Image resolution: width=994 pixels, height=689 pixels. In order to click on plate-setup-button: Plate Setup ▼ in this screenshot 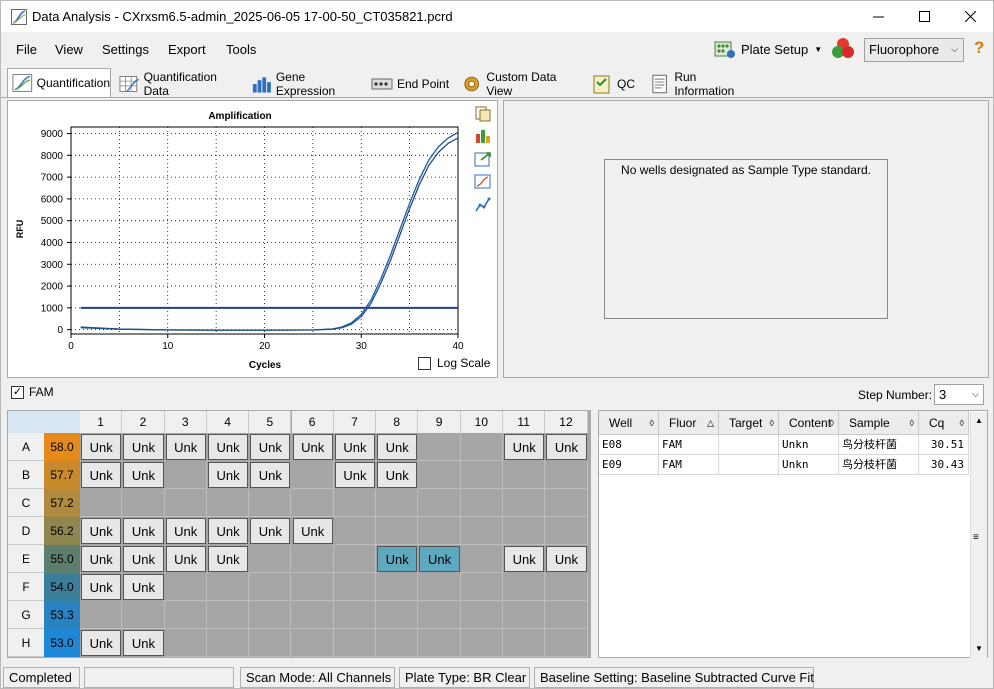, I will do `click(767, 49)`.